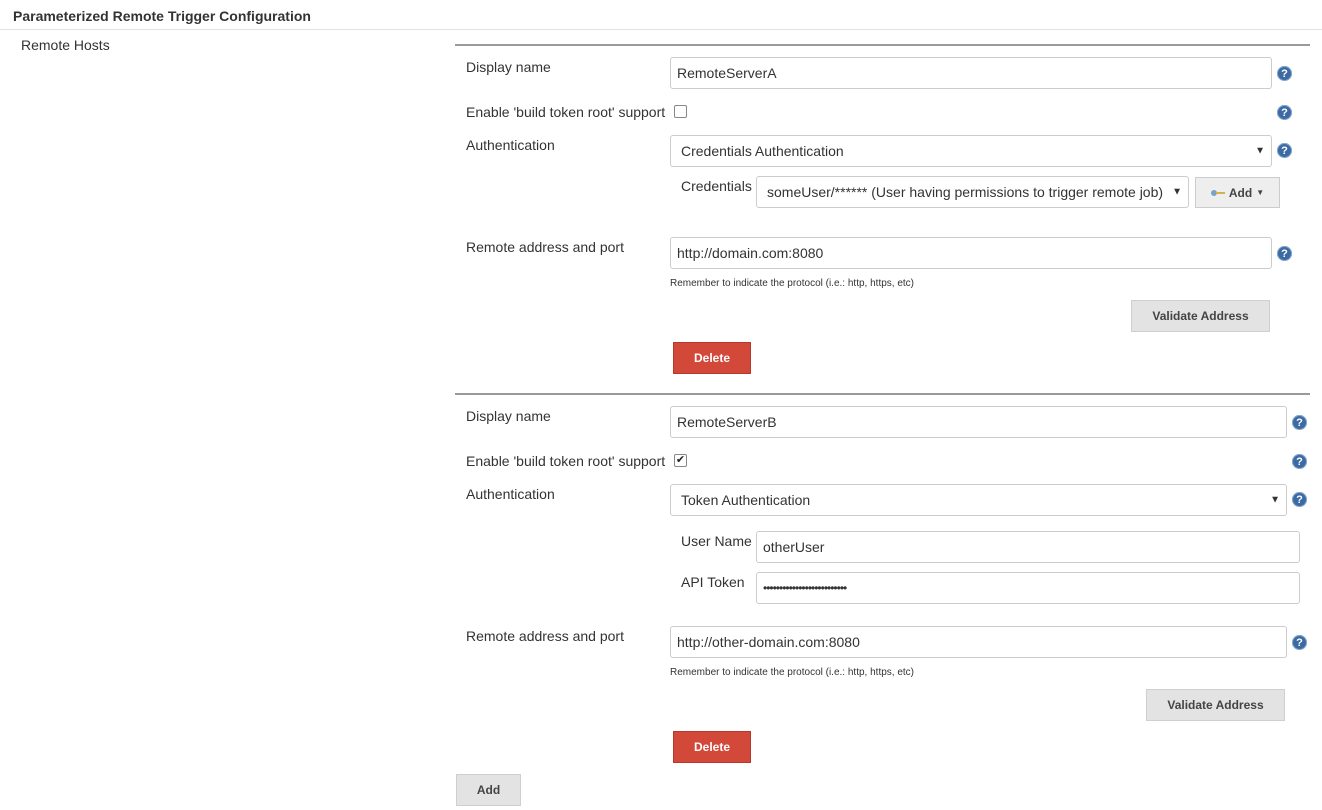 The image size is (1322, 810). Describe the element at coordinates (716, 186) in the screenshot. I see `host-a-credentials-label: Credentials` at that location.